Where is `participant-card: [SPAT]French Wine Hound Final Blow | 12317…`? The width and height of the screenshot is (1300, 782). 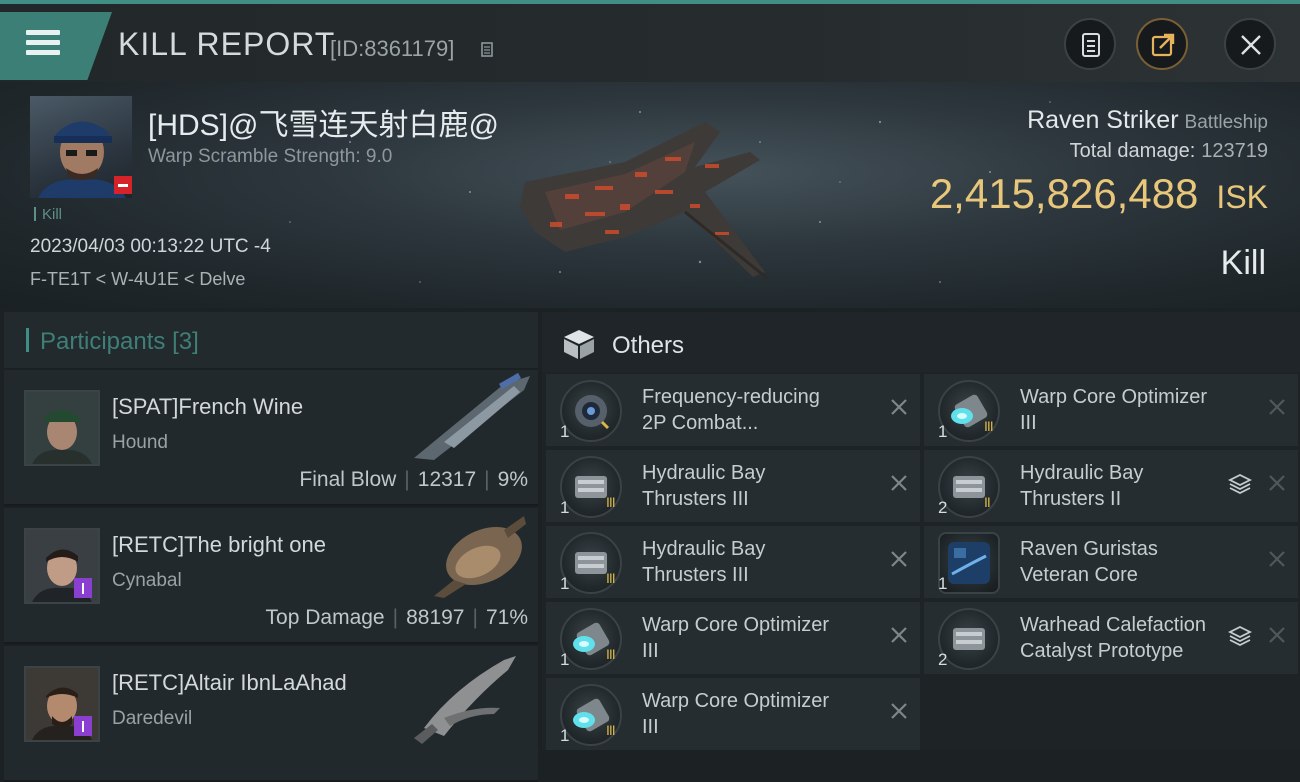 participant-card: [SPAT]French Wine Hound Final Blow | 12317… is located at coordinates (271, 438).